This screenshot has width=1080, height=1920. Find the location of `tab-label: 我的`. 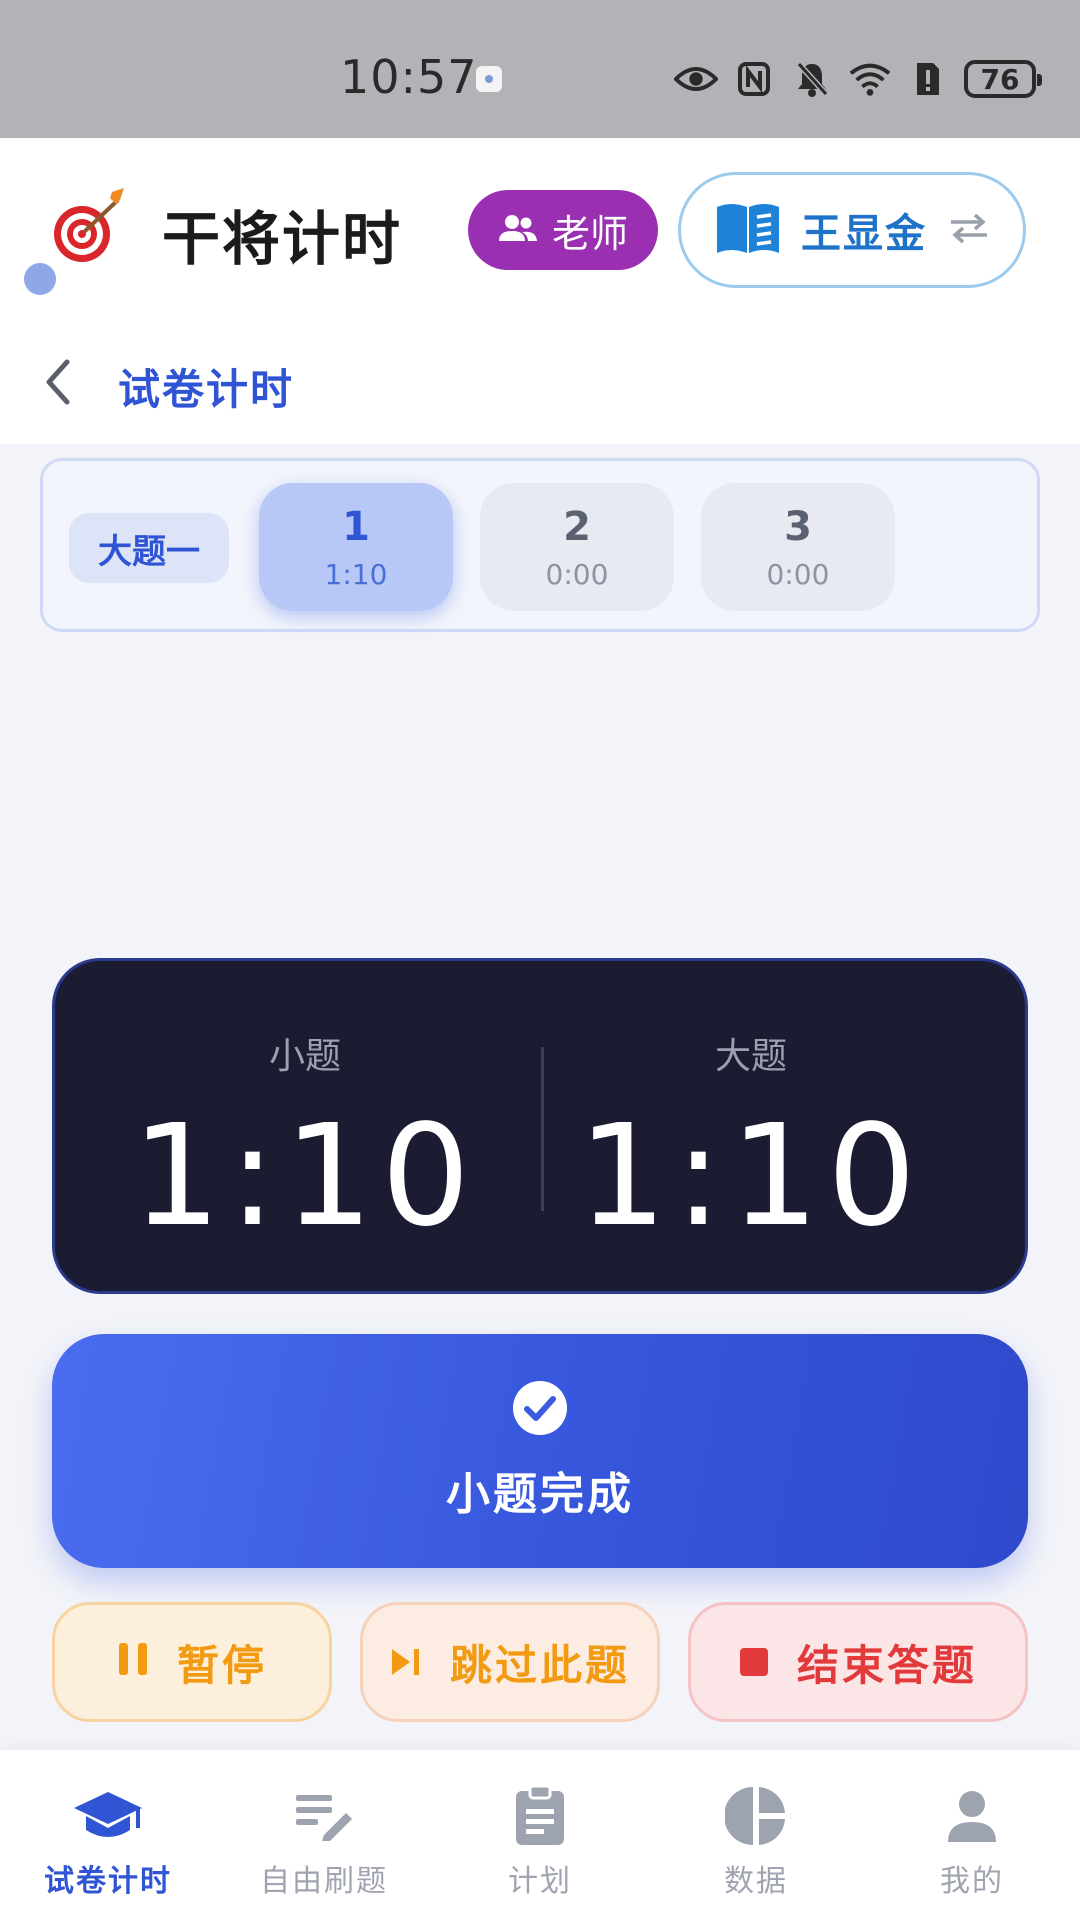

tab-label: 我的 is located at coordinates (972, 1881).